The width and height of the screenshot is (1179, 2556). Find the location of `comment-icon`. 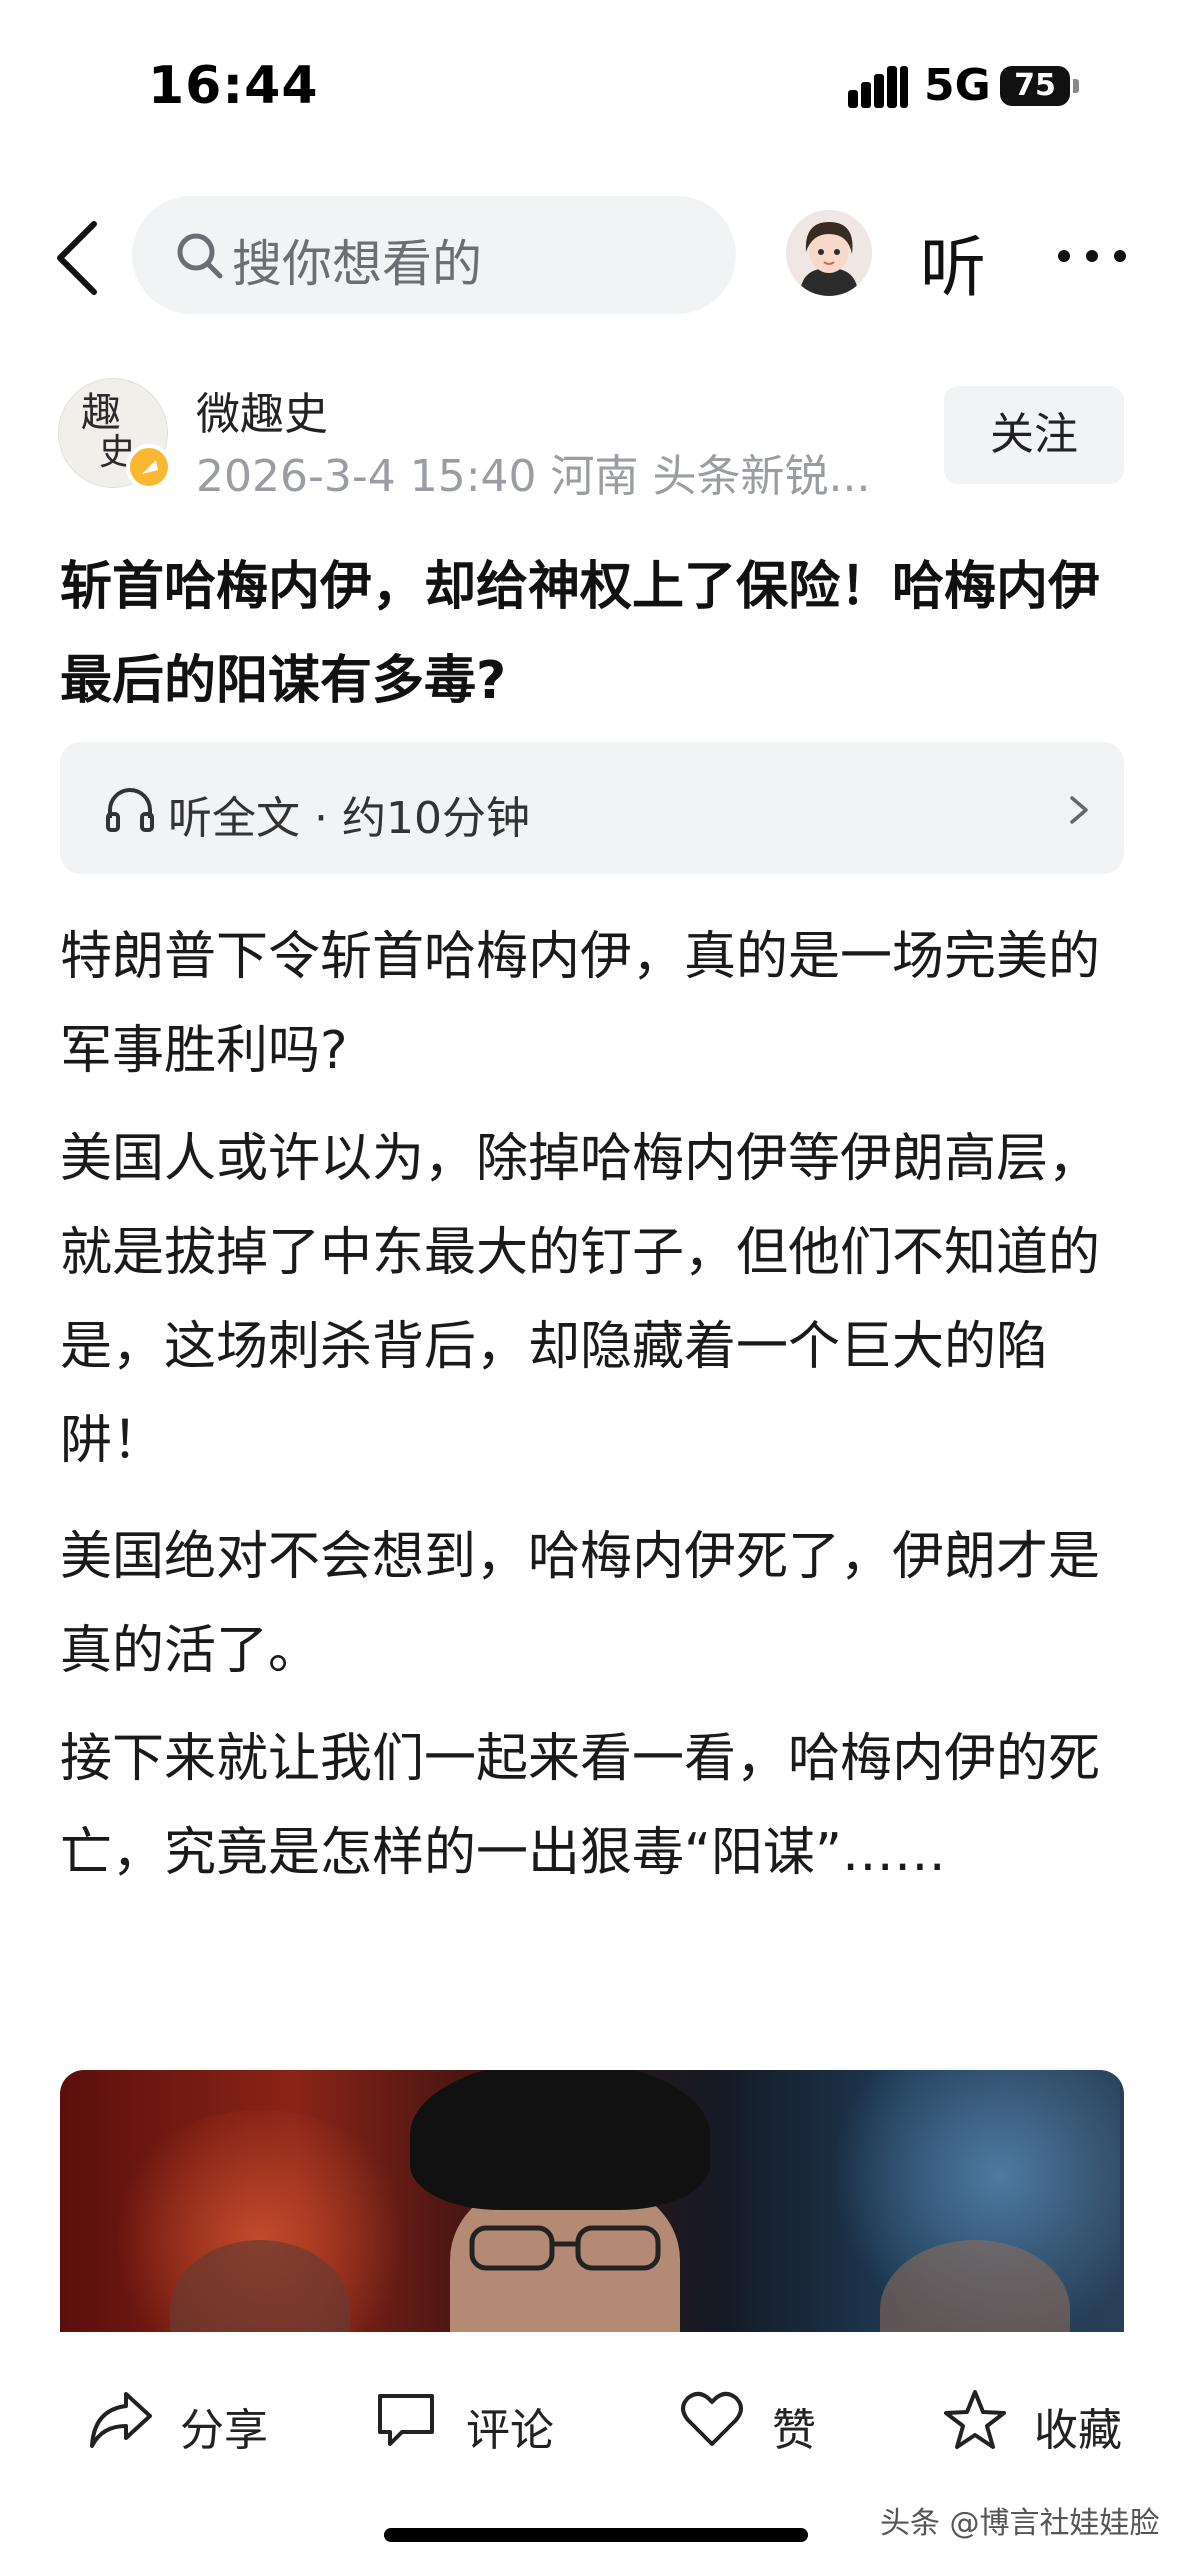

comment-icon is located at coordinates (406, 2420).